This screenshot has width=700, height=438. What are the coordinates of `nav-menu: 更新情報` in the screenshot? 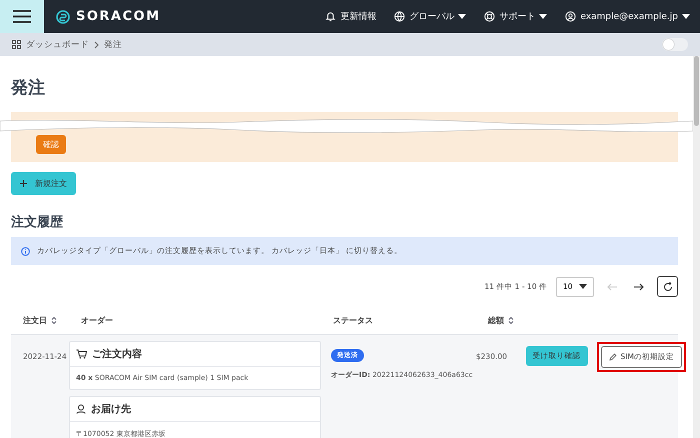 It's located at (350, 16).